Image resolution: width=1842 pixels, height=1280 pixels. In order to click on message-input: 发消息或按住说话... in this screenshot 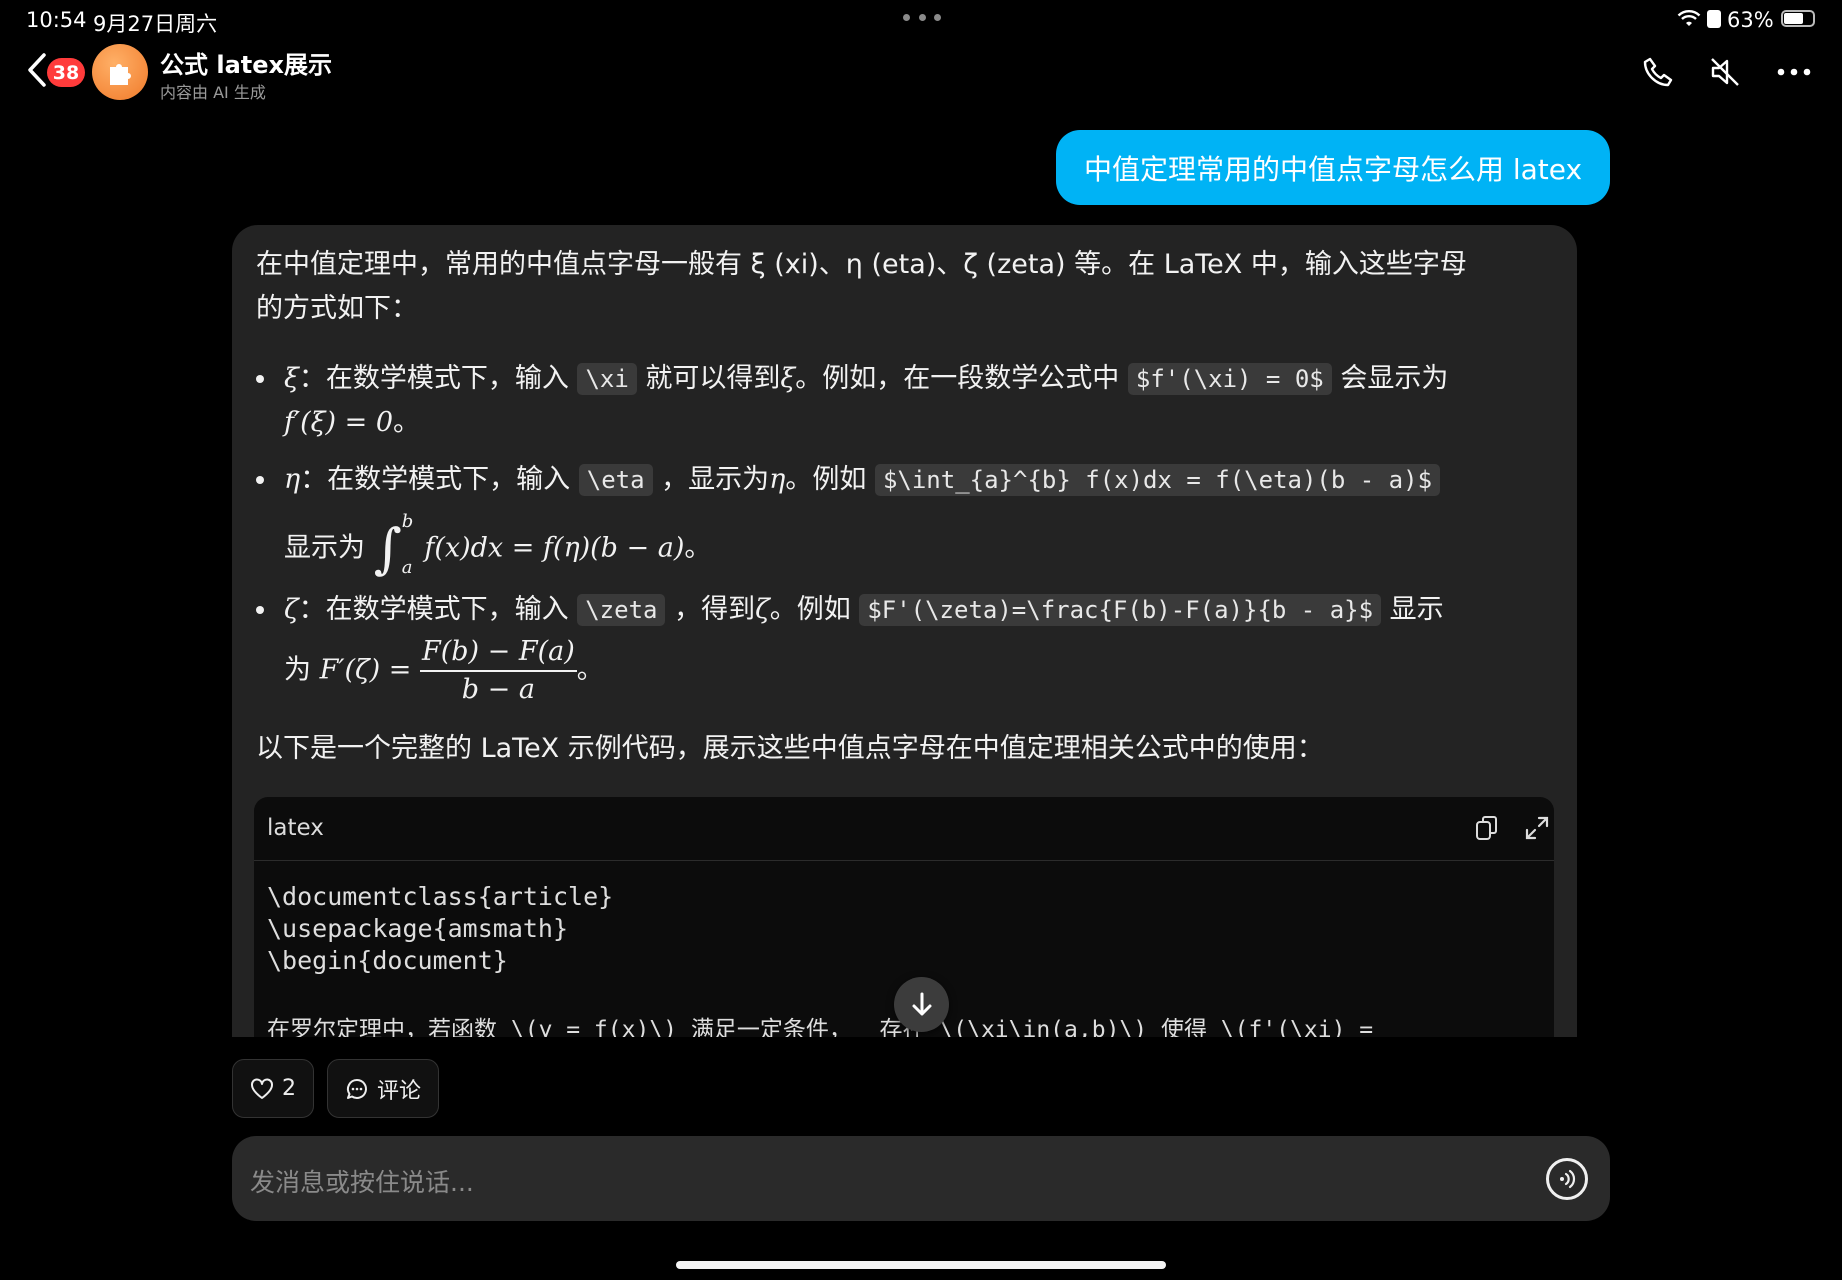, I will do `click(921, 1178)`.